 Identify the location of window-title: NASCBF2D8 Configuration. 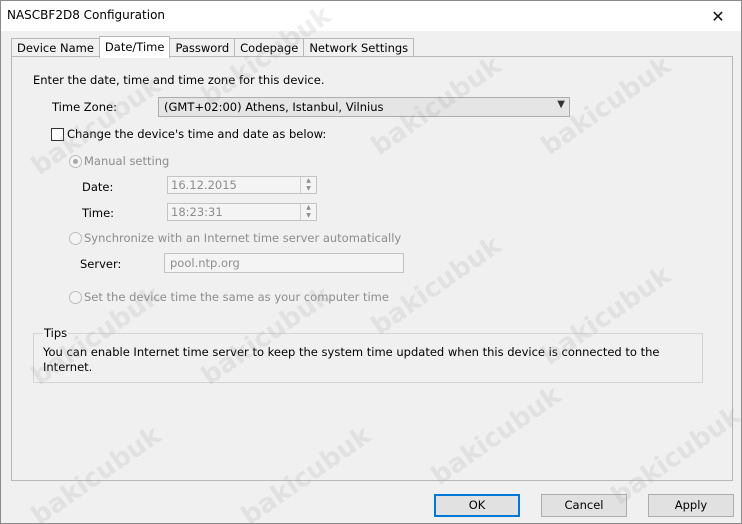
(86, 15).